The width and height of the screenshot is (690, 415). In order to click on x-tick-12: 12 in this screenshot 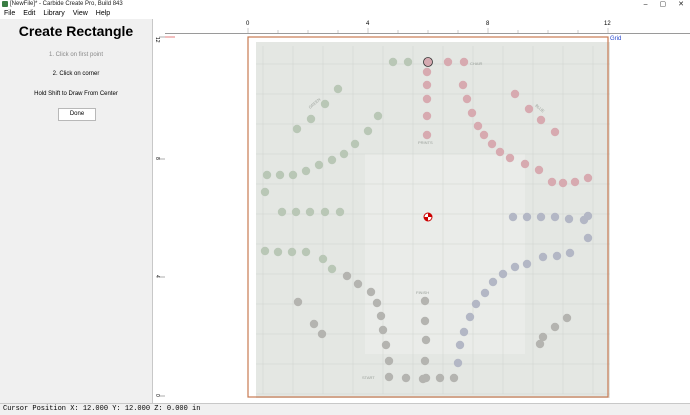, I will do `click(607, 24)`.